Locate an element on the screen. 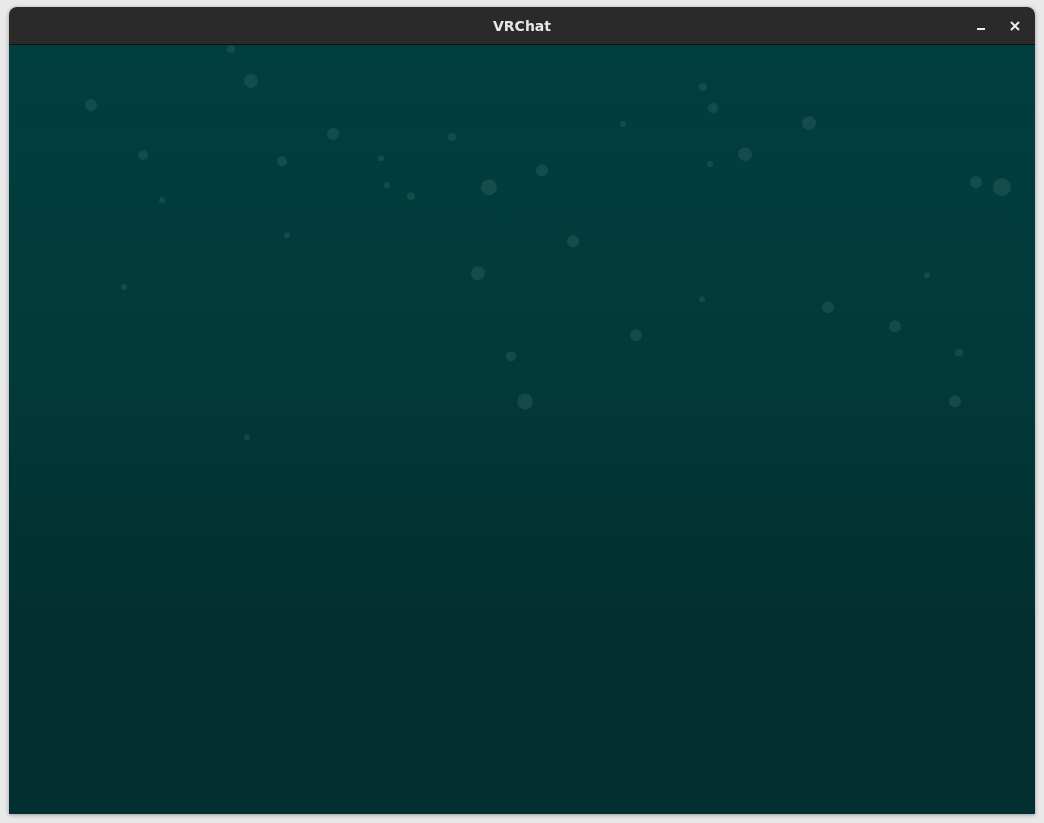  close-icon is located at coordinates (1015, 25).